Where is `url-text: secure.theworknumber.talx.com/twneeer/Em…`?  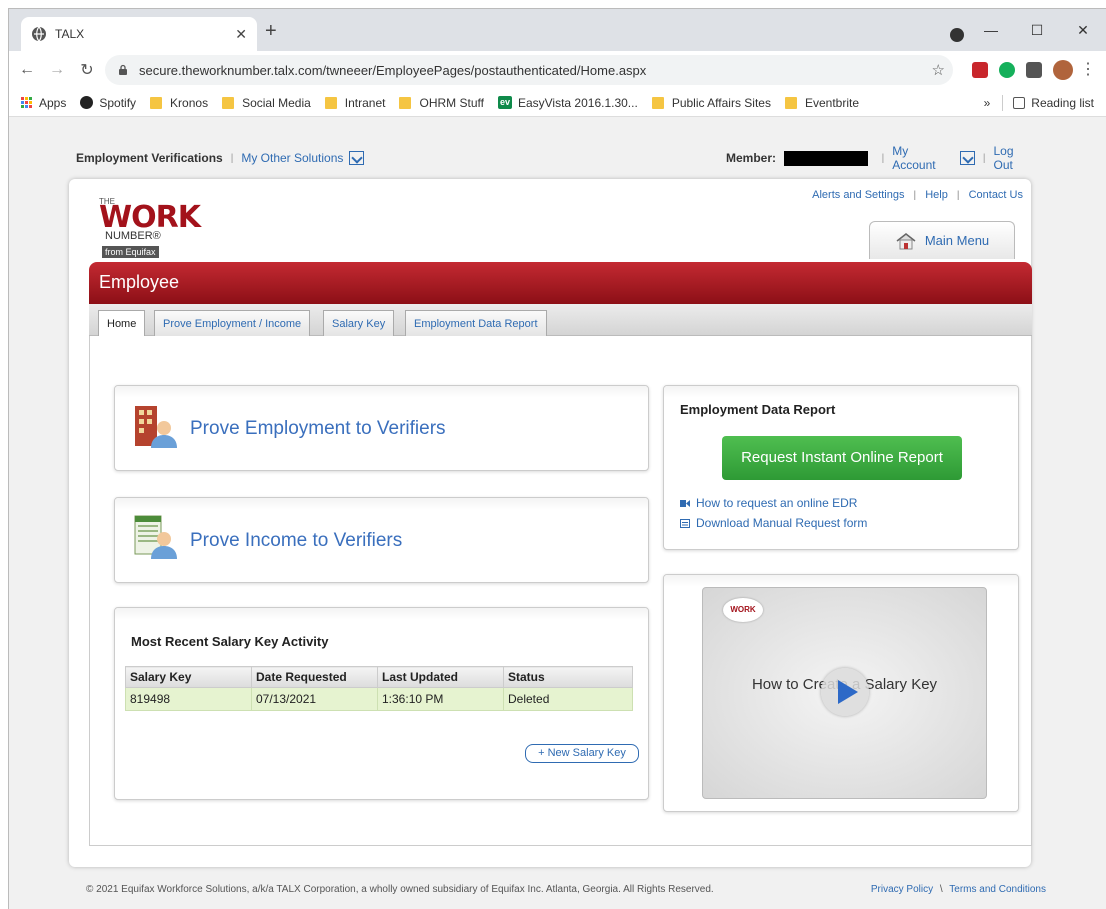
url-text: secure.theworknumber.talx.com/twneeer/Em… is located at coordinates (393, 70).